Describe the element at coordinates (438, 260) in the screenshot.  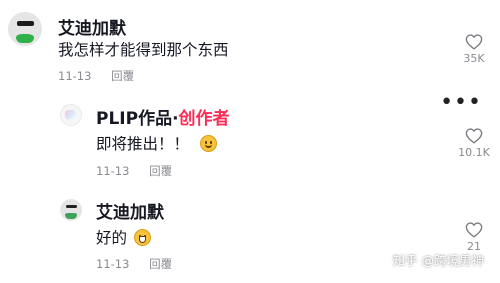
I see `watermark-text: 知乎 @跨境男神` at that location.